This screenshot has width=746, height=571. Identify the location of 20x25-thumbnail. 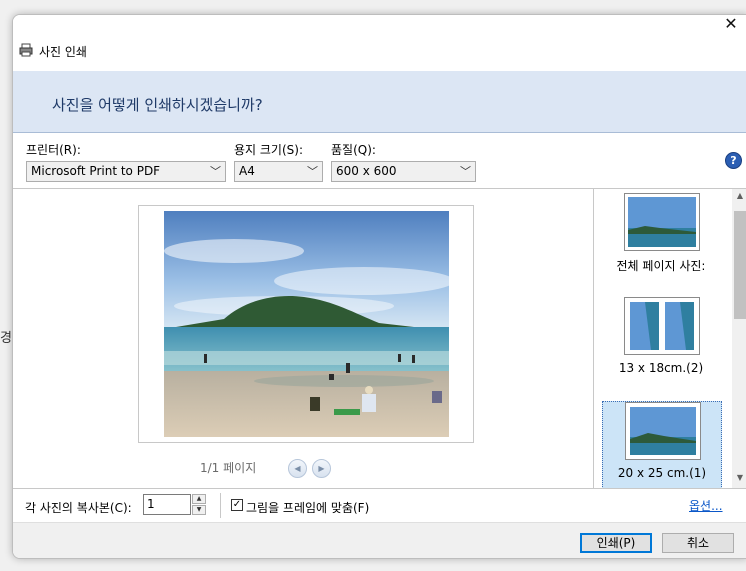
(663, 431).